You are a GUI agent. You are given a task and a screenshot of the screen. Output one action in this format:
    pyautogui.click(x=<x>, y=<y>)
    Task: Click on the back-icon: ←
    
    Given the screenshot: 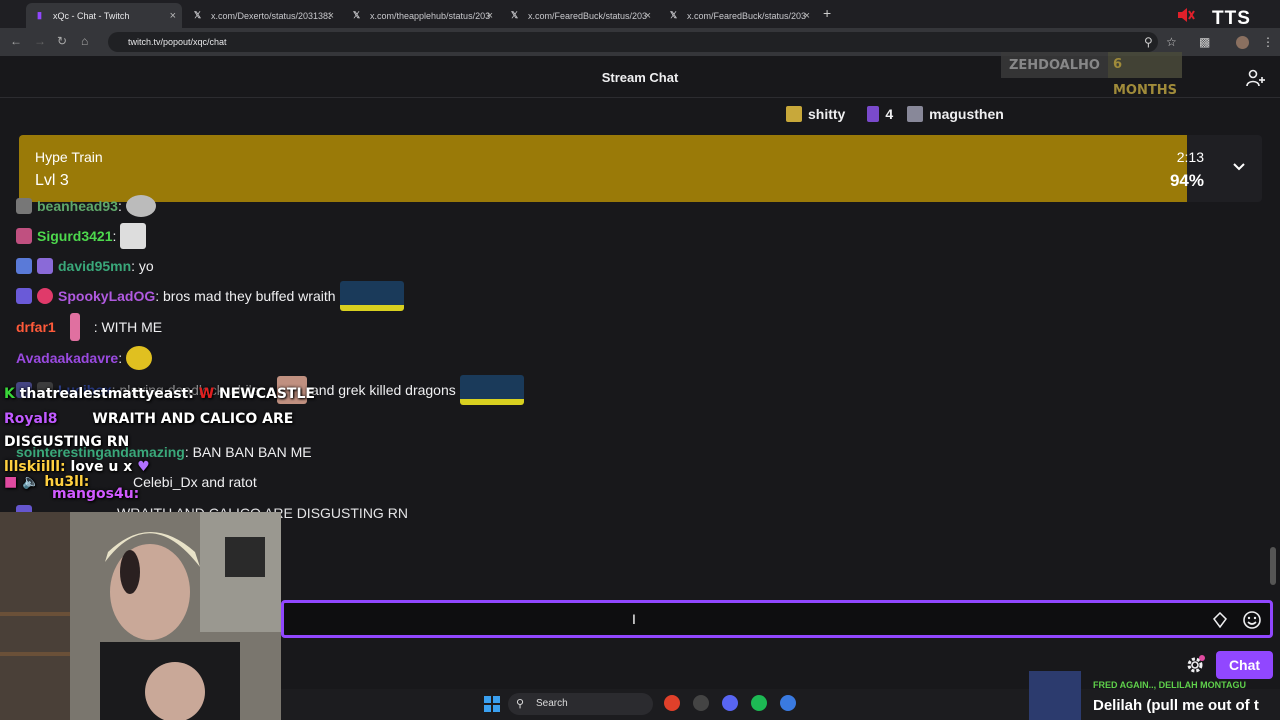 What is the action you would take?
    pyautogui.click(x=16, y=41)
    